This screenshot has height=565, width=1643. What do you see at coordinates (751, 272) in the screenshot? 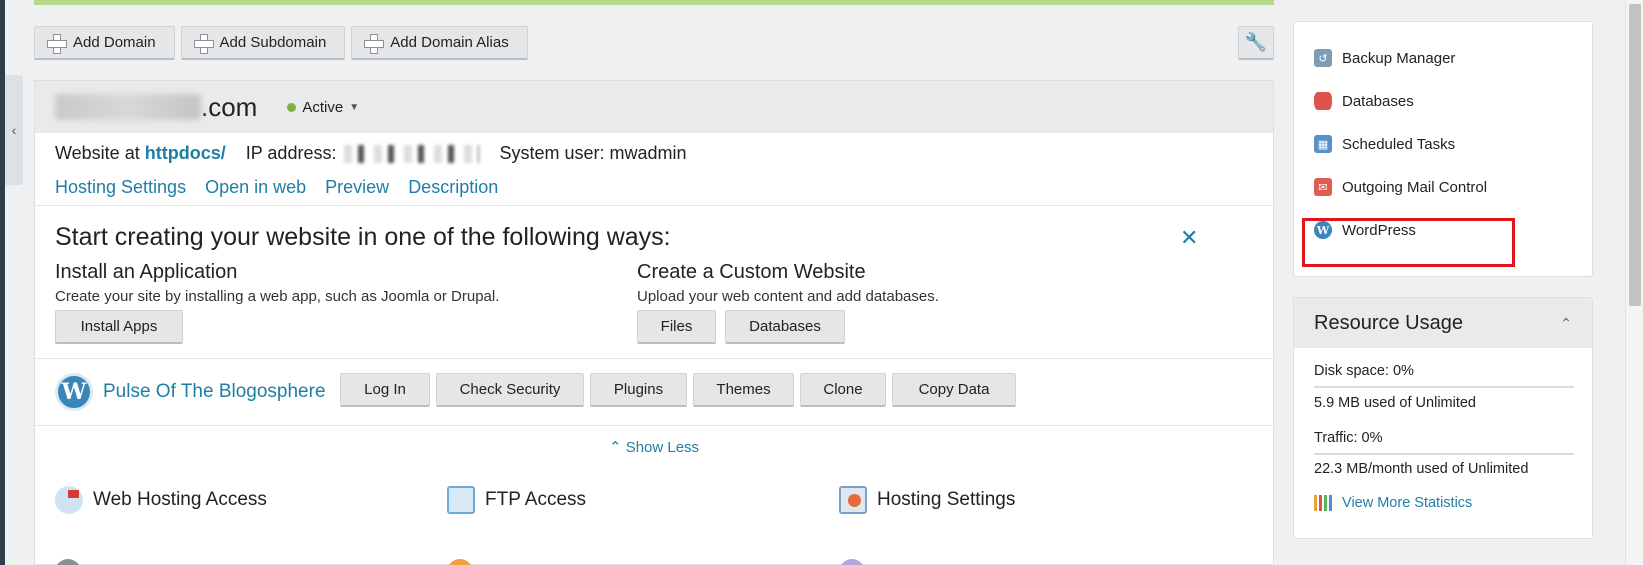
I see `custom-website-title: Create a Custom Website` at bounding box center [751, 272].